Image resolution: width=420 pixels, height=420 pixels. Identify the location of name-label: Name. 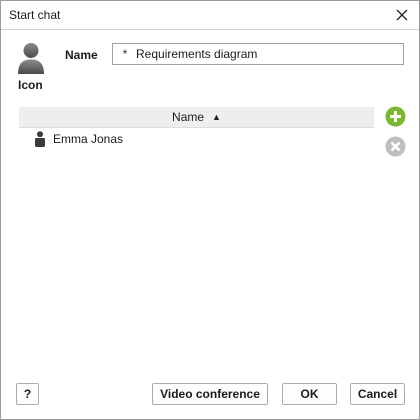
(81, 55).